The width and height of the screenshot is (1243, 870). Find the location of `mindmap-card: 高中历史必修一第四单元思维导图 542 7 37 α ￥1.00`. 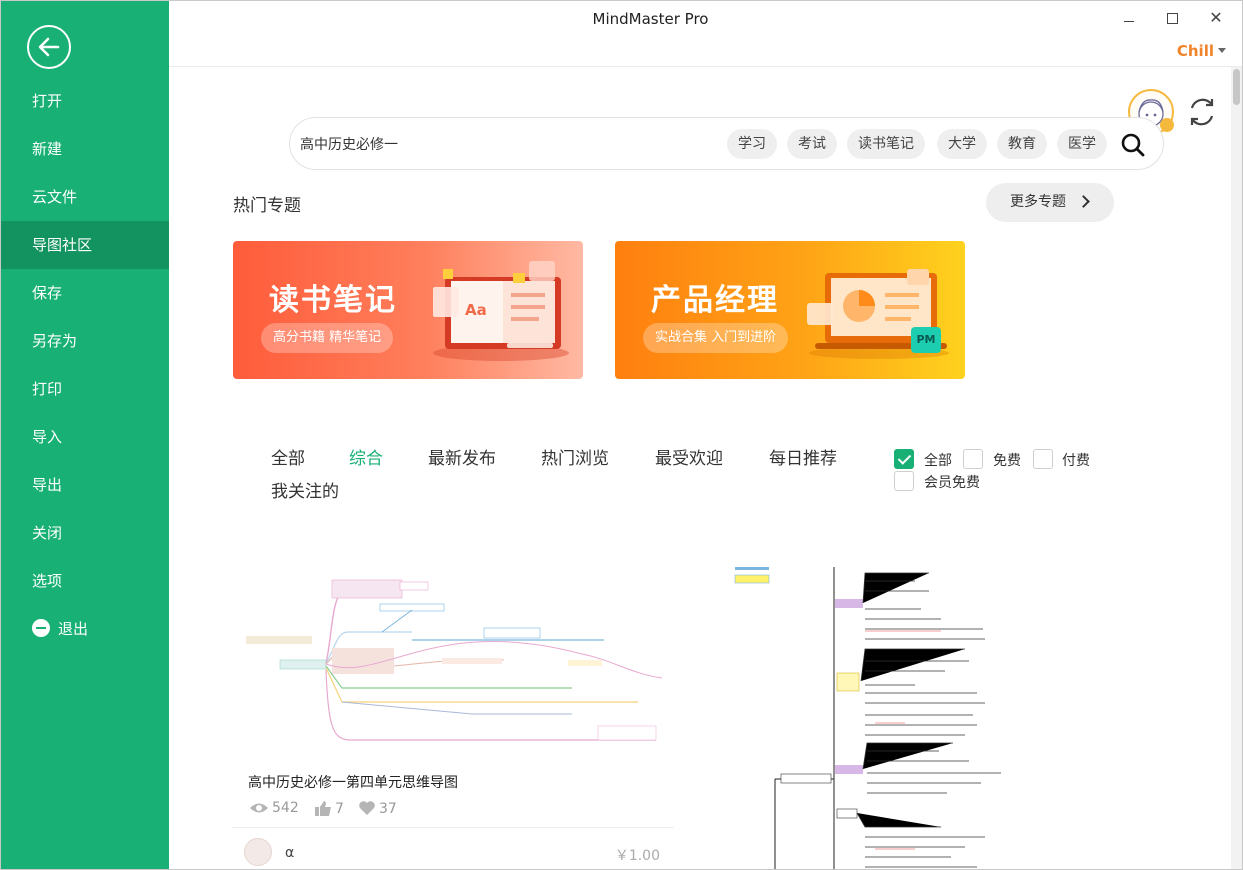

mindmap-card: 高中历史必修一第四单元思维导图 542 7 37 α ￥1.00 is located at coordinates (453, 721).